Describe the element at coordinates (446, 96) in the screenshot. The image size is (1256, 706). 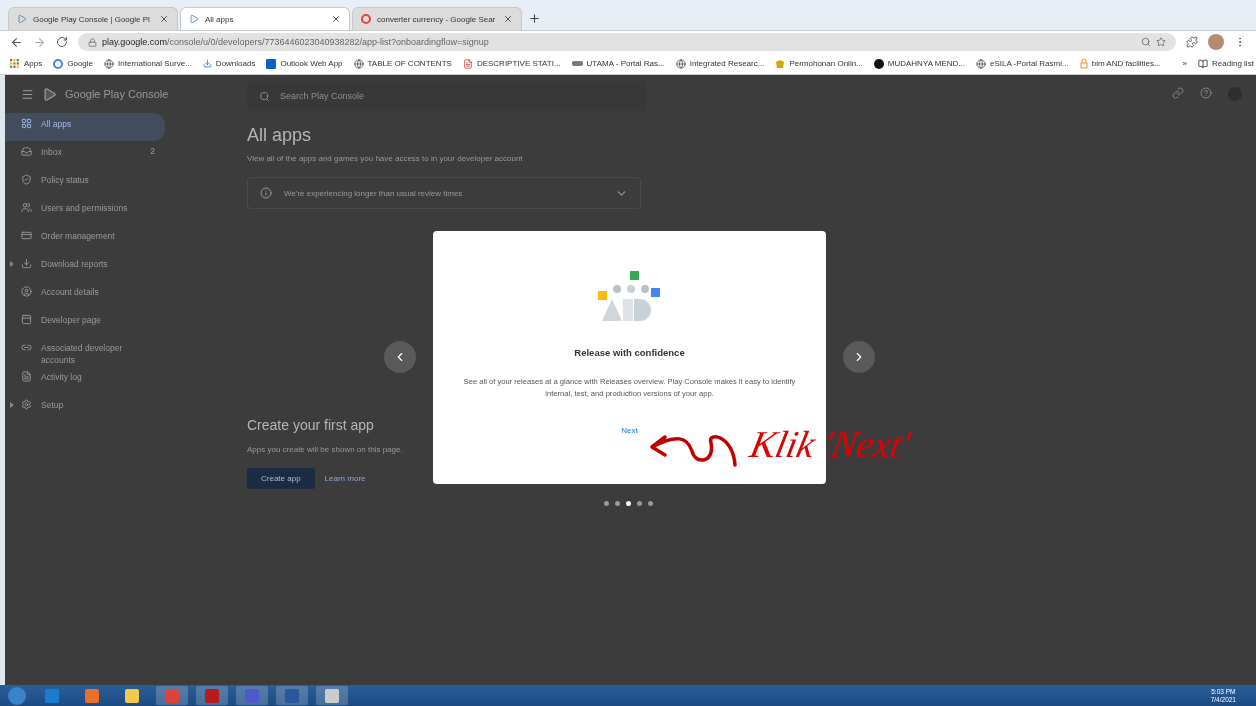
I see `search-field: Search Play Console` at that location.